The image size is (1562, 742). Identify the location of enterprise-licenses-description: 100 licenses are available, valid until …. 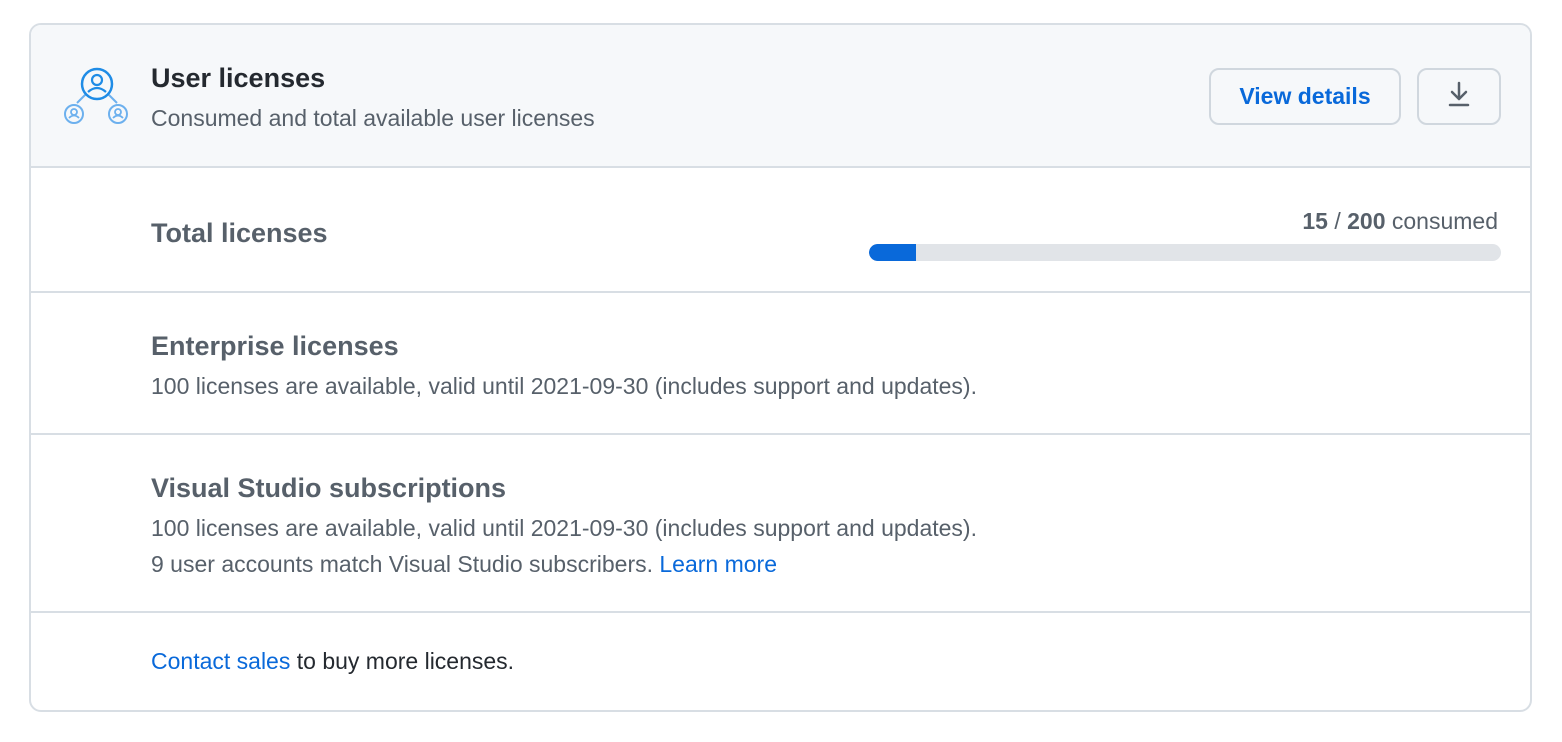
(564, 386).